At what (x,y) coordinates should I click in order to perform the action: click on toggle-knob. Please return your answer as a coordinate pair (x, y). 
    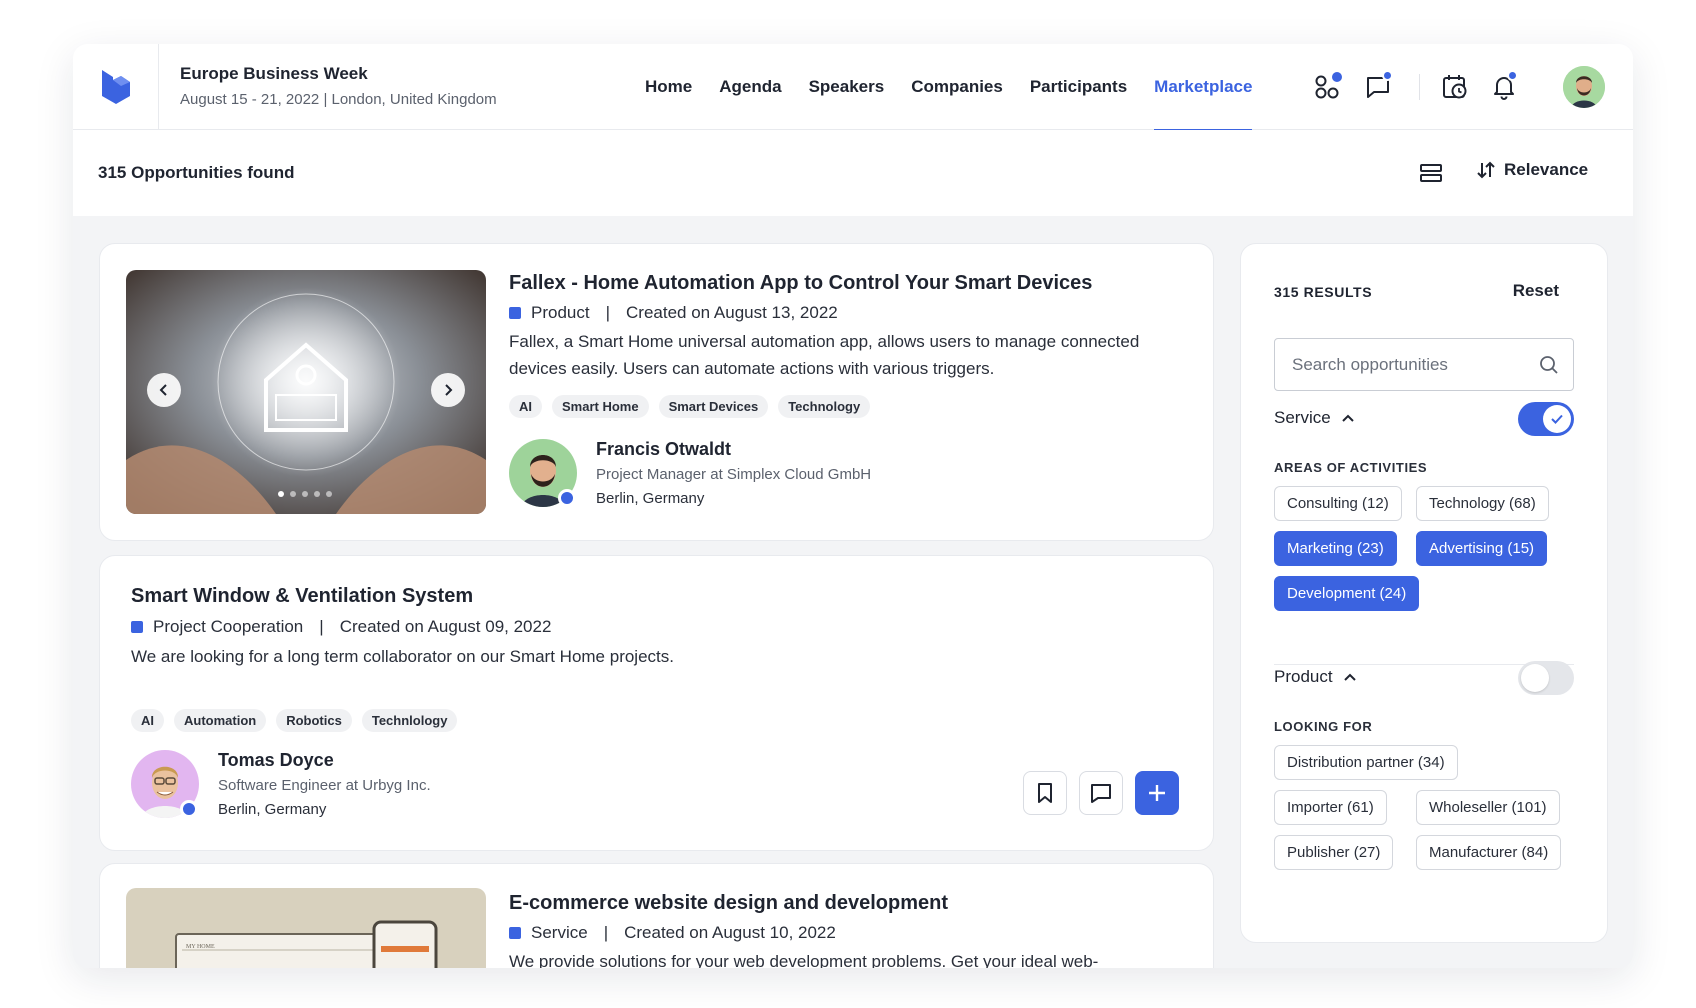
    Looking at the image, I should click on (1557, 419).